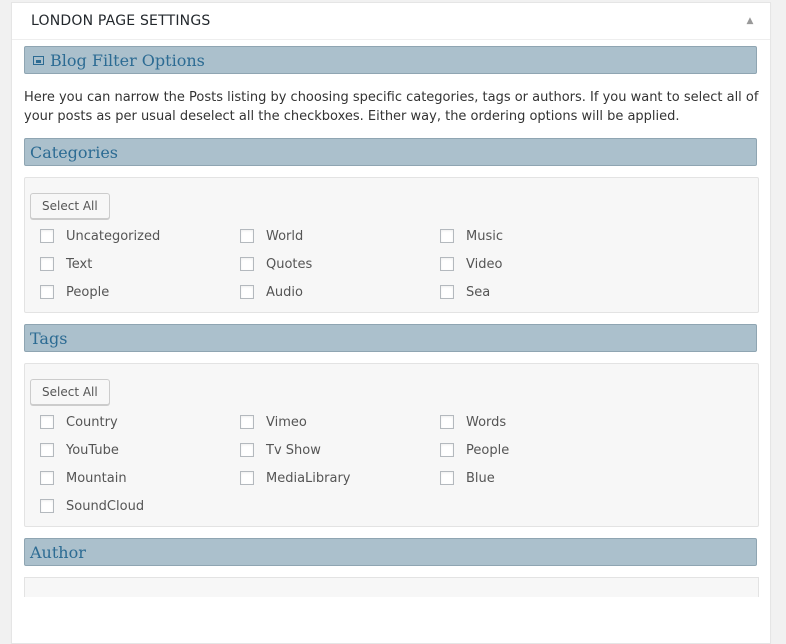 This screenshot has height=644, width=786. What do you see at coordinates (484, 264) in the screenshot?
I see `category-option-label: Video` at bounding box center [484, 264].